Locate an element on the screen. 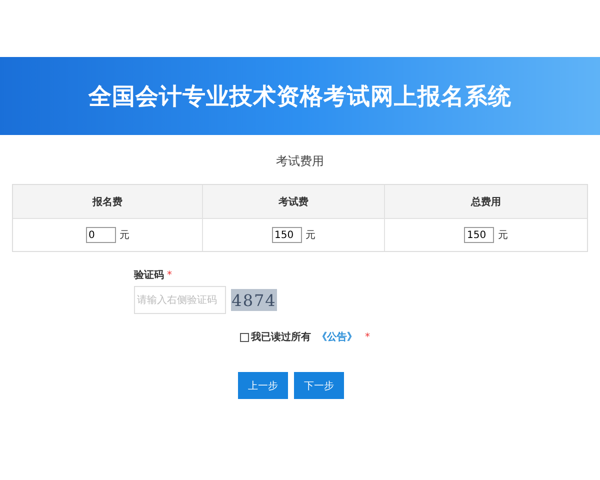 Image resolution: width=600 pixels, height=480 pixels. required-mark: * is located at coordinates (367, 337).